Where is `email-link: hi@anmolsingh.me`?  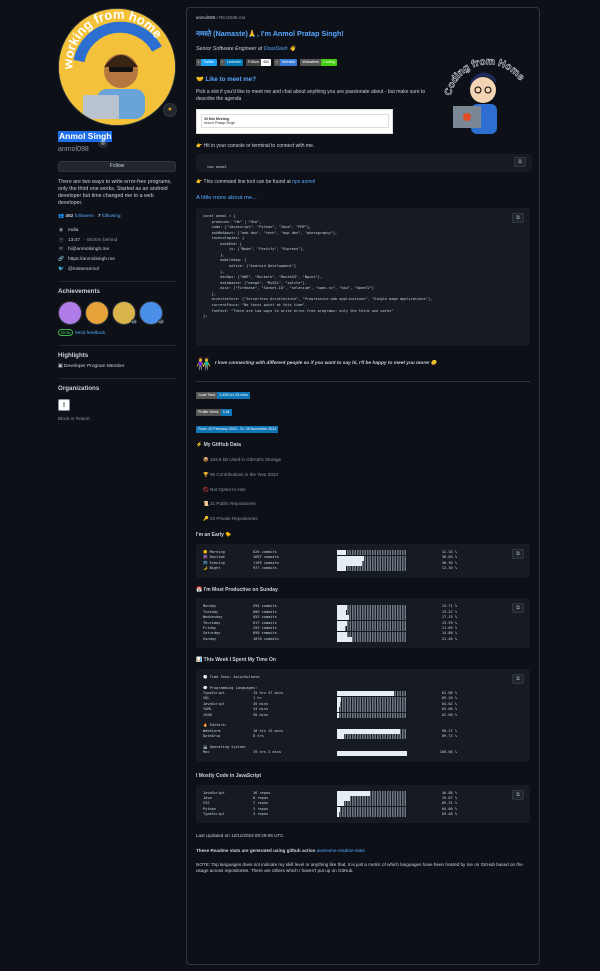
email-link: hi@anmolsingh.me is located at coordinates (88, 250).